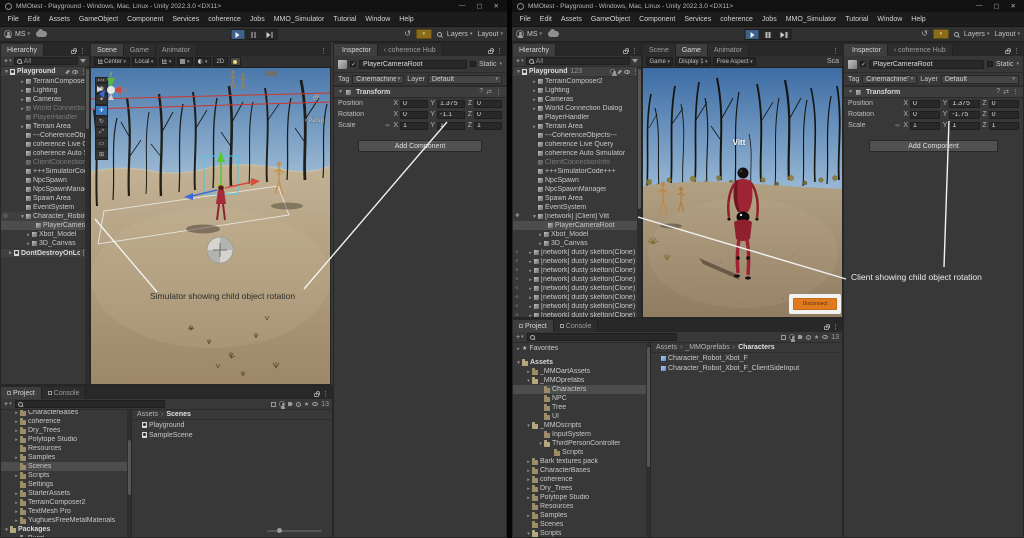 Image resolution: width=1024 pixels, height=538 pixels. Describe the element at coordinates (752, 347) in the screenshot. I see `breadcrumb-item: Characters` at that location.